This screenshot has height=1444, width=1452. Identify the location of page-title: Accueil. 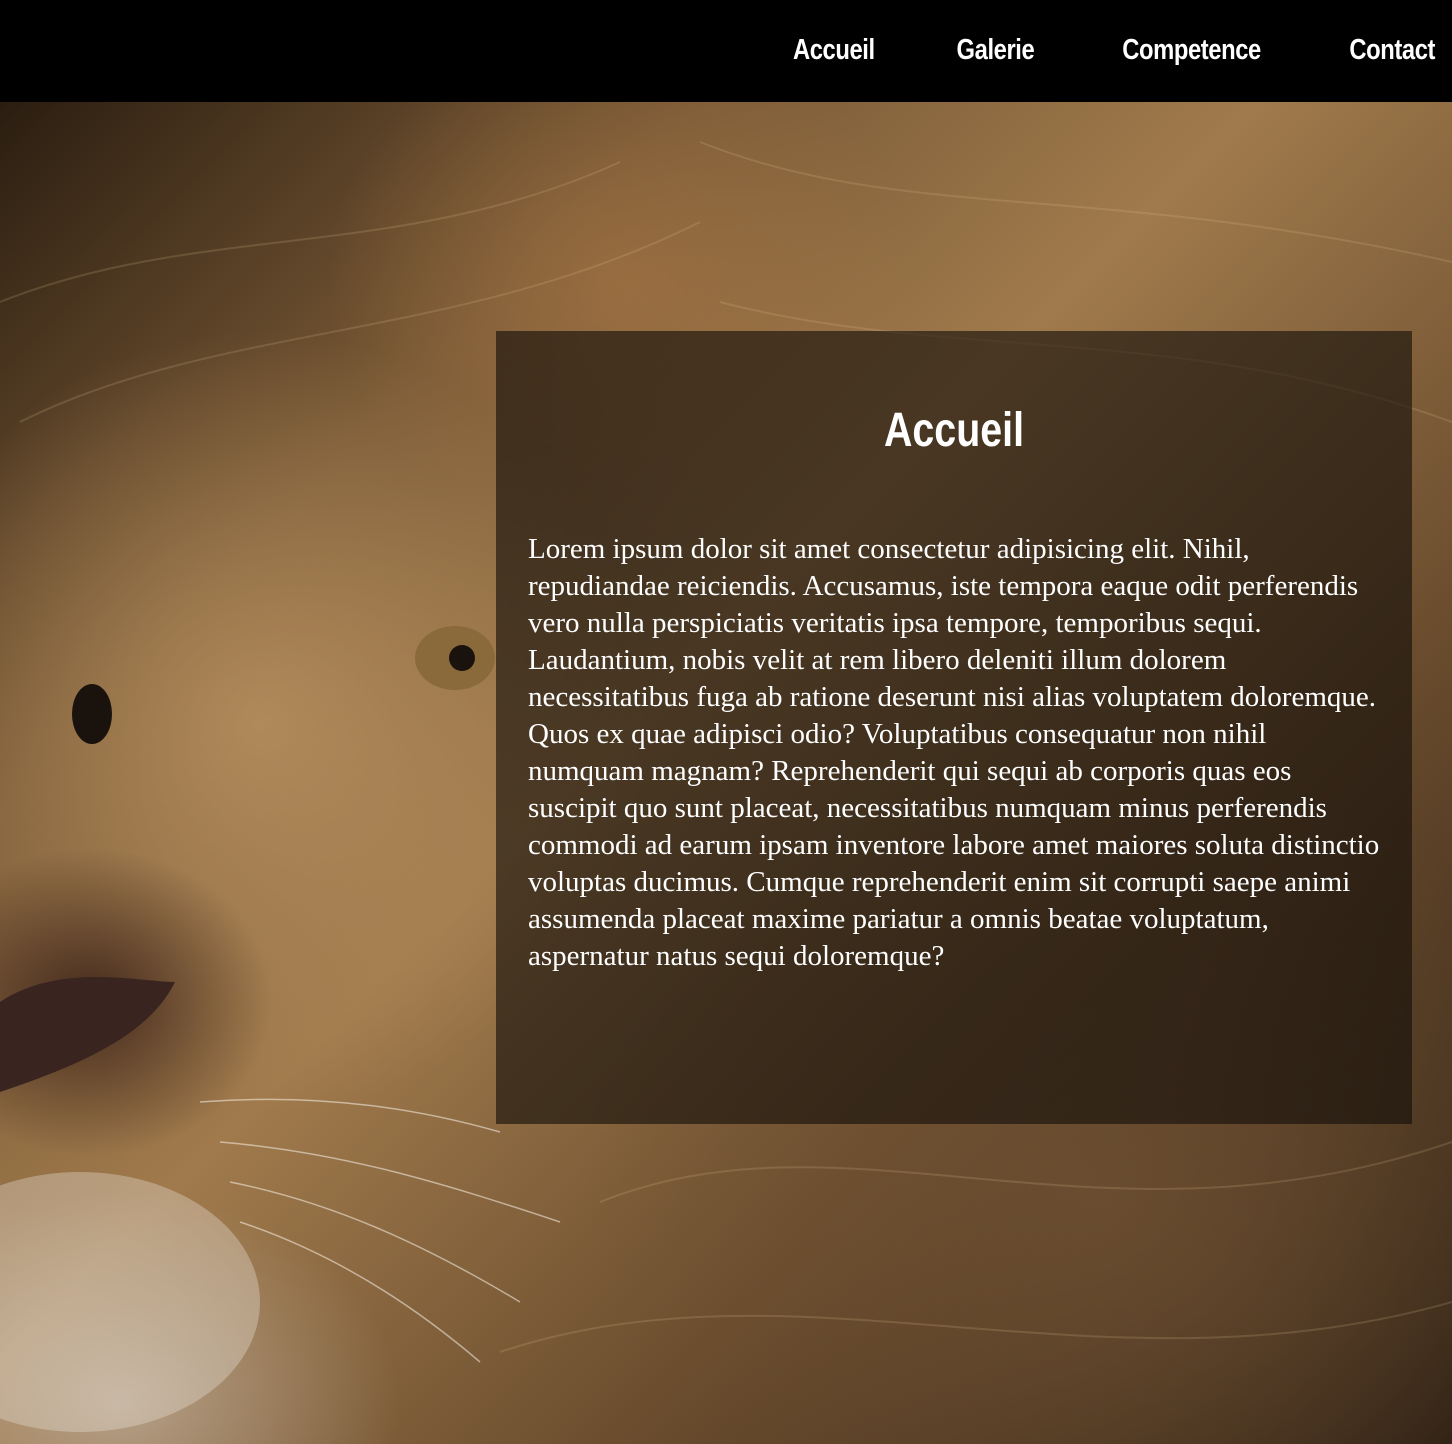
(954, 430).